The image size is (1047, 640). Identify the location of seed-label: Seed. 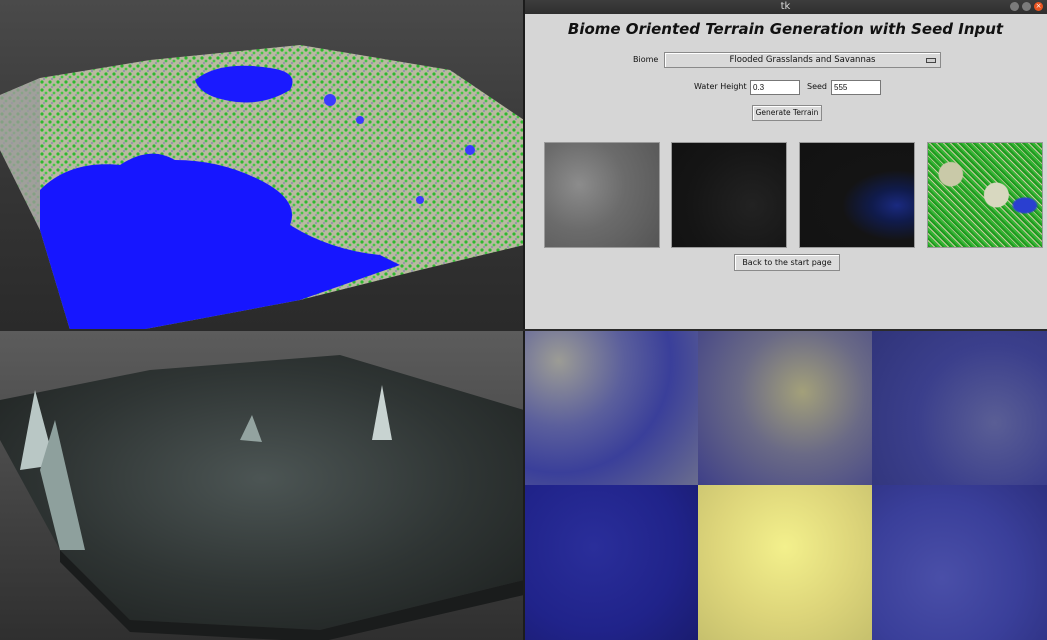
(817, 86).